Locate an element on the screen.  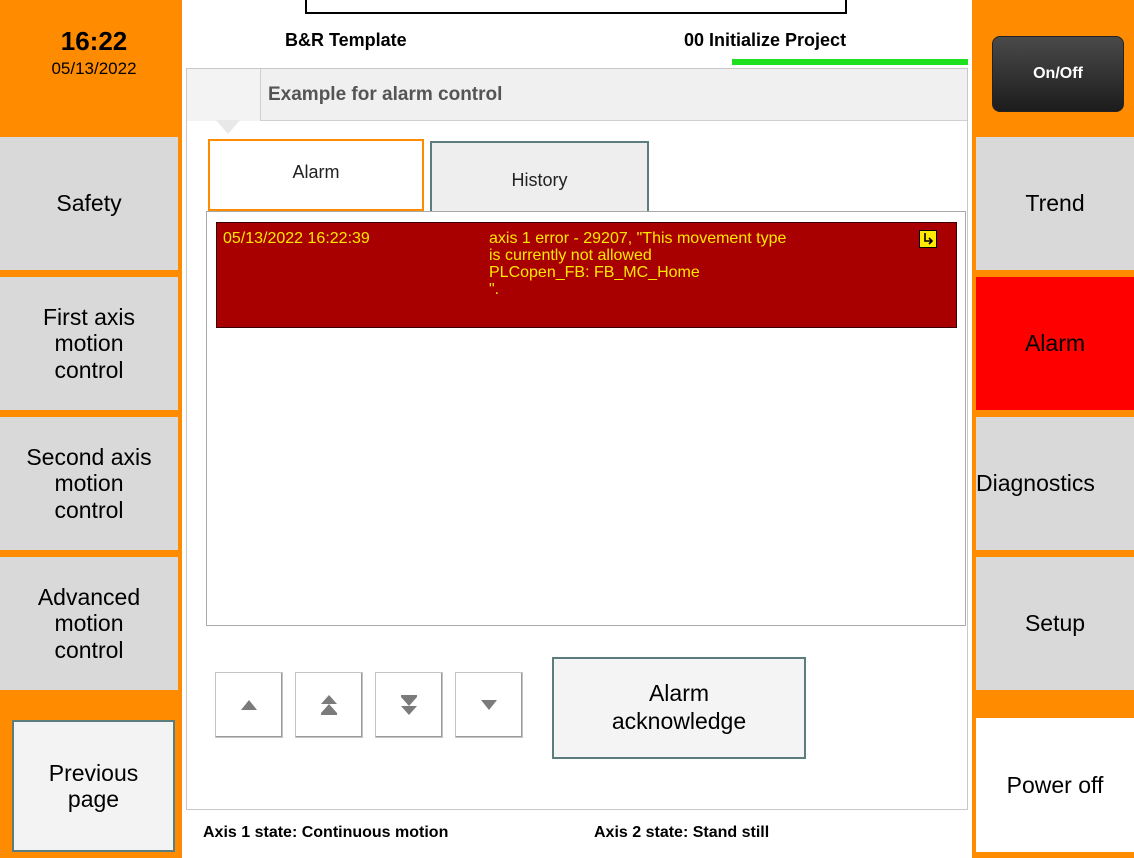
power-off-label: Power off is located at coordinates (1055, 784).